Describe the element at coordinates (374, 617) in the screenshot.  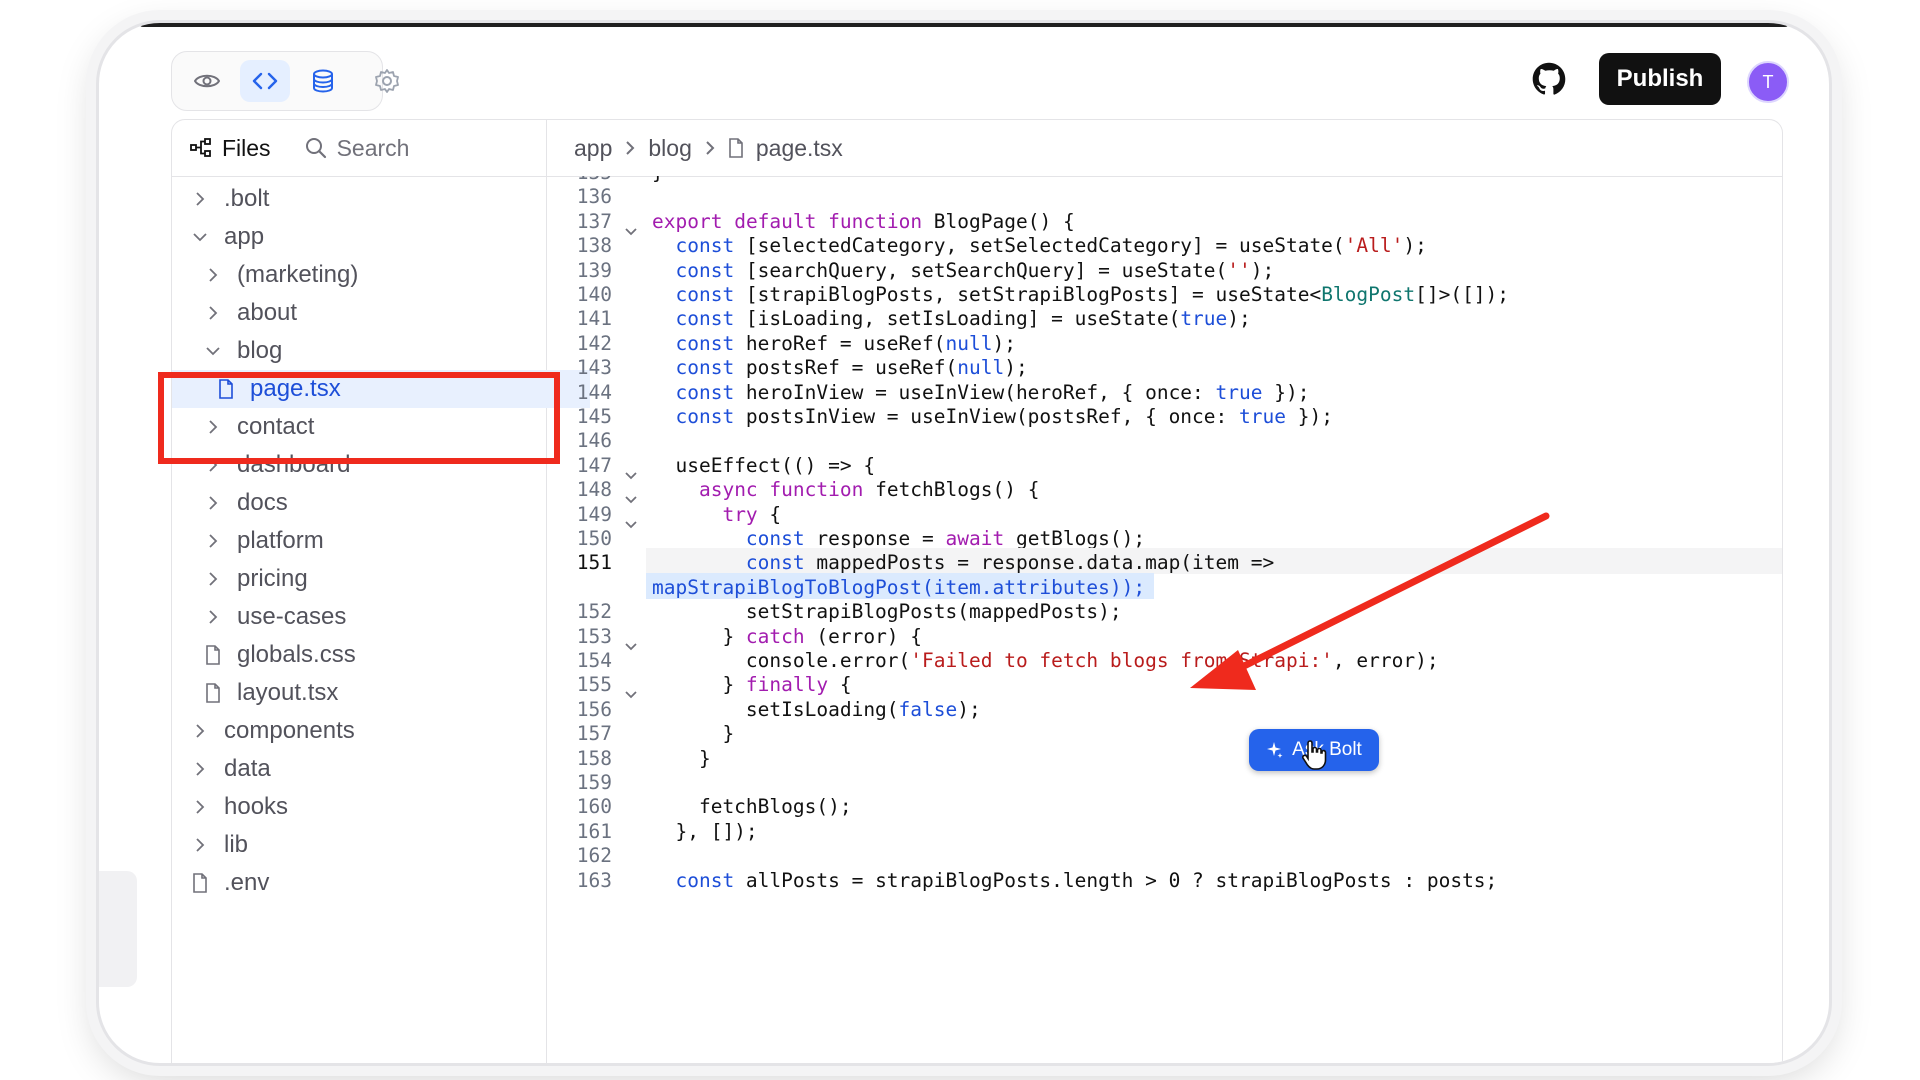
I see `folder-item-use-cases: use-cases` at that location.